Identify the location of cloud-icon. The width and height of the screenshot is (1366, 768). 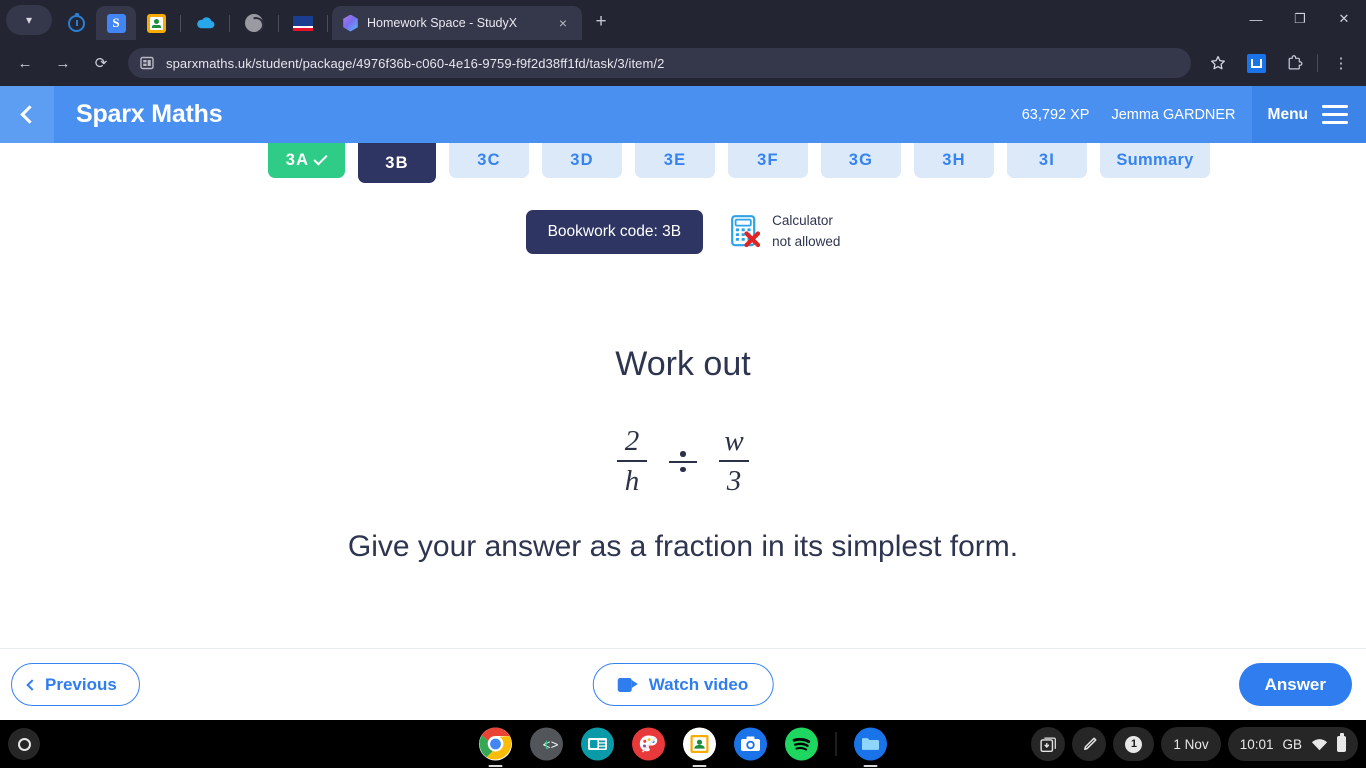
(205, 23).